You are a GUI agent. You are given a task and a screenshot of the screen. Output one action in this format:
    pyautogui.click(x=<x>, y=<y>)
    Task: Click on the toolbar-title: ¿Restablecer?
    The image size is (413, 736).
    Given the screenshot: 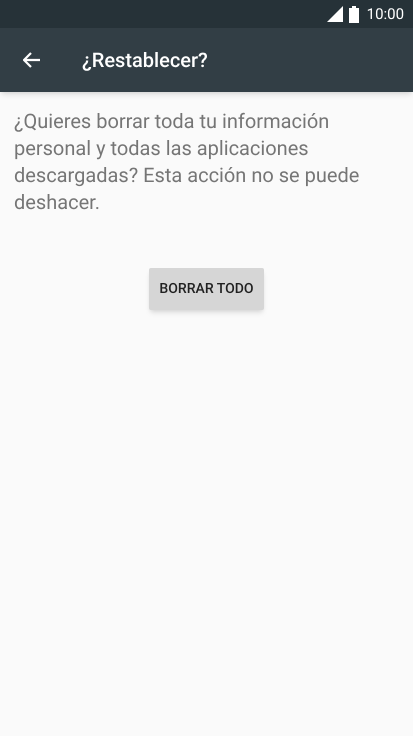 What is the action you would take?
    pyautogui.click(x=145, y=60)
    